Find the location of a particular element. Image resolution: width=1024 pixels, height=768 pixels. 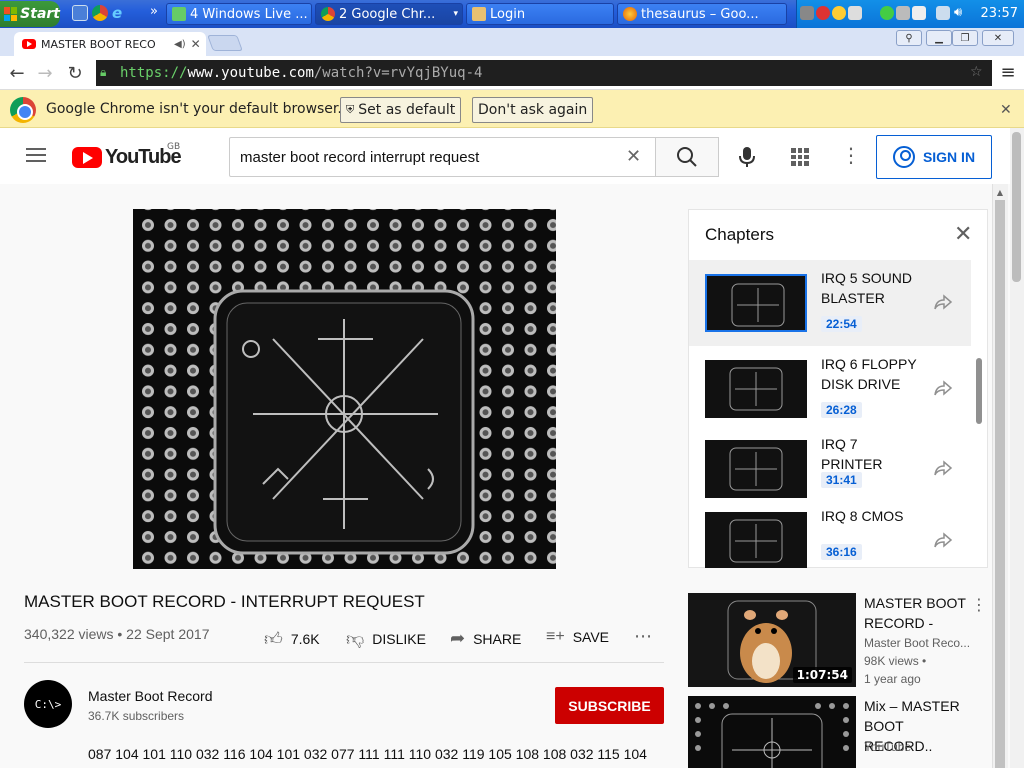

chapter-item: IRQ 6 FLOPPY DISK DRIVE 26:28 is located at coordinates (830, 389).